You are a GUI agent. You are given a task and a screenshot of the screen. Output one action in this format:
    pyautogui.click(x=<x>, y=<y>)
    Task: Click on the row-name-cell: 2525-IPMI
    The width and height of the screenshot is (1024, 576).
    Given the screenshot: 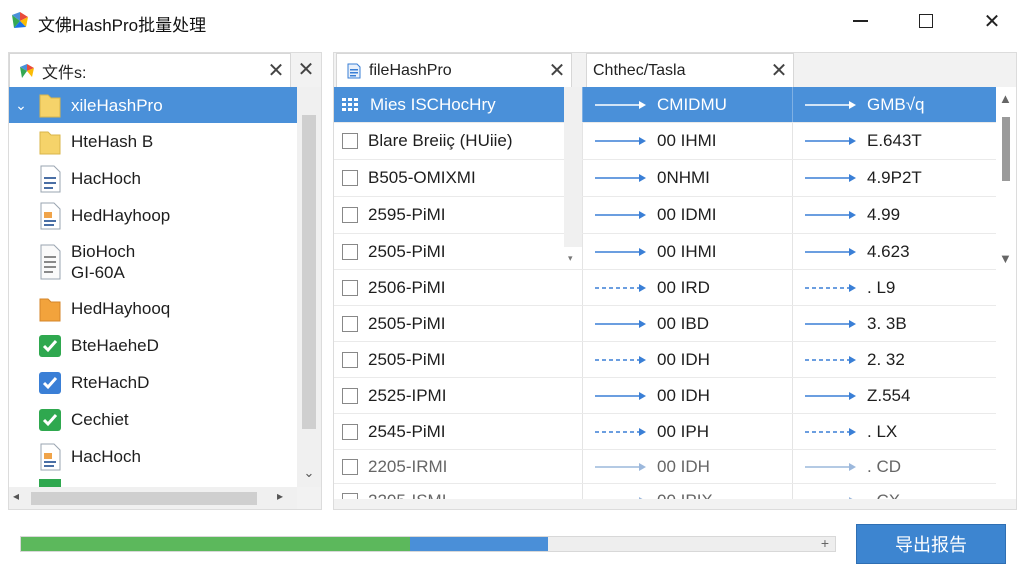 What is the action you would take?
    pyautogui.click(x=407, y=395)
    